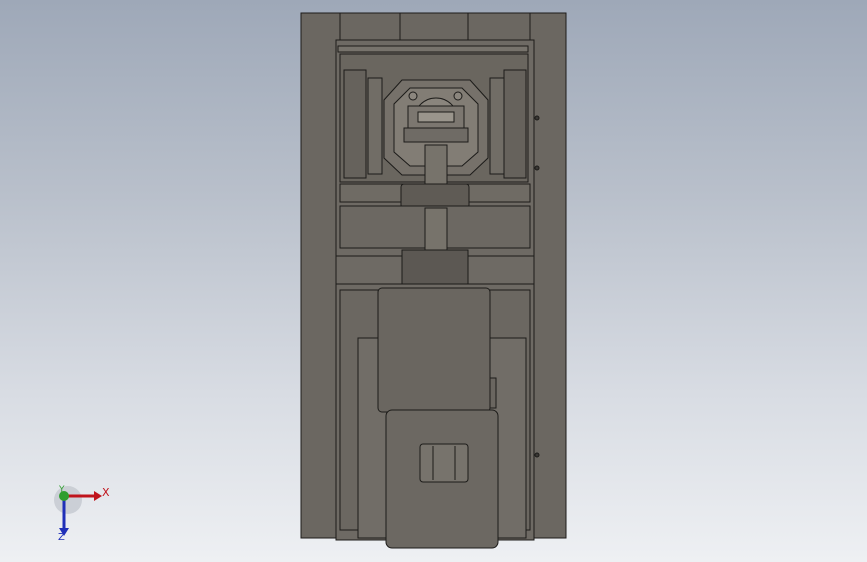 This screenshot has height=562, width=867. Describe the element at coordinates (433, 49) in the screenshot. I see `top-rail` at that location.